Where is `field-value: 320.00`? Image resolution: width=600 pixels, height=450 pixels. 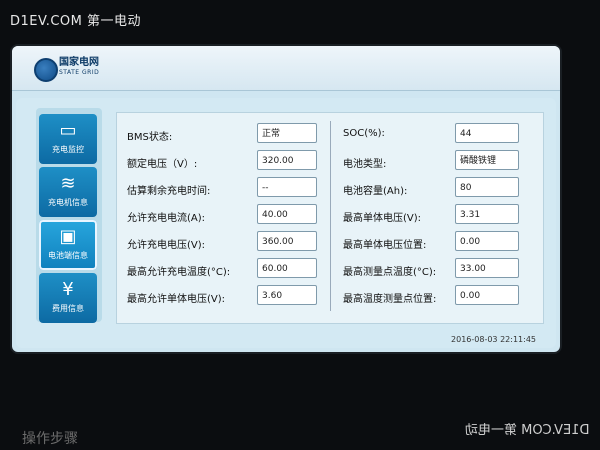
field-value: 320.00 is located at coordinates (287, 160).